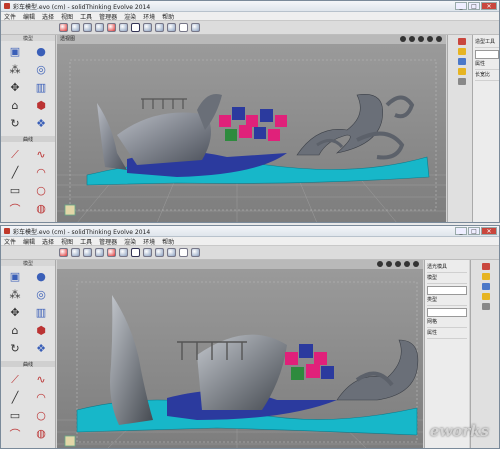 The height and width of the screenshot is (449, 500). Describe the element at coordinates (487, 54) in the screenshot. I see `property-field` at that location.